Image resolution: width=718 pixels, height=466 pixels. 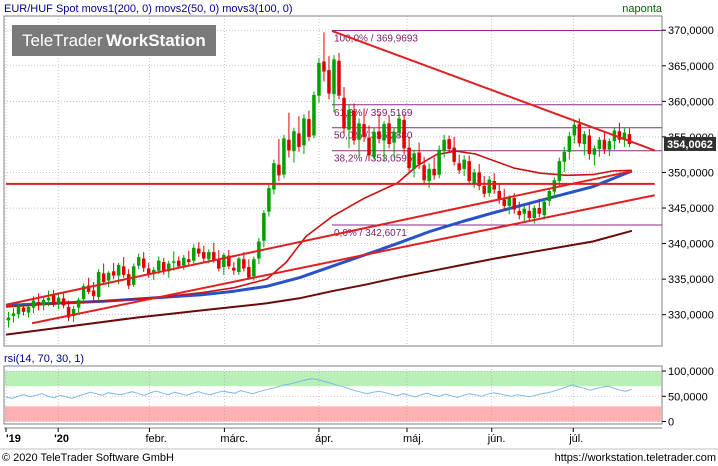 I want to click on watermark-part1: TeleTrader, so click(x=62, y=40).